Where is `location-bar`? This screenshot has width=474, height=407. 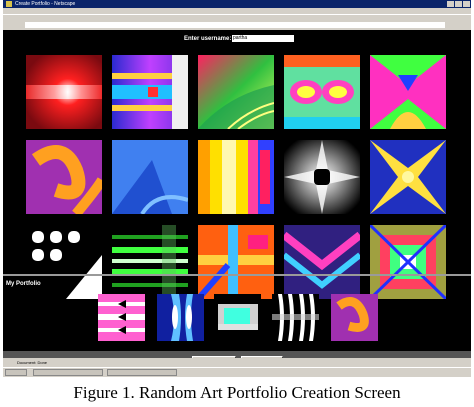
location-bar is located at coordinates (237, 25).